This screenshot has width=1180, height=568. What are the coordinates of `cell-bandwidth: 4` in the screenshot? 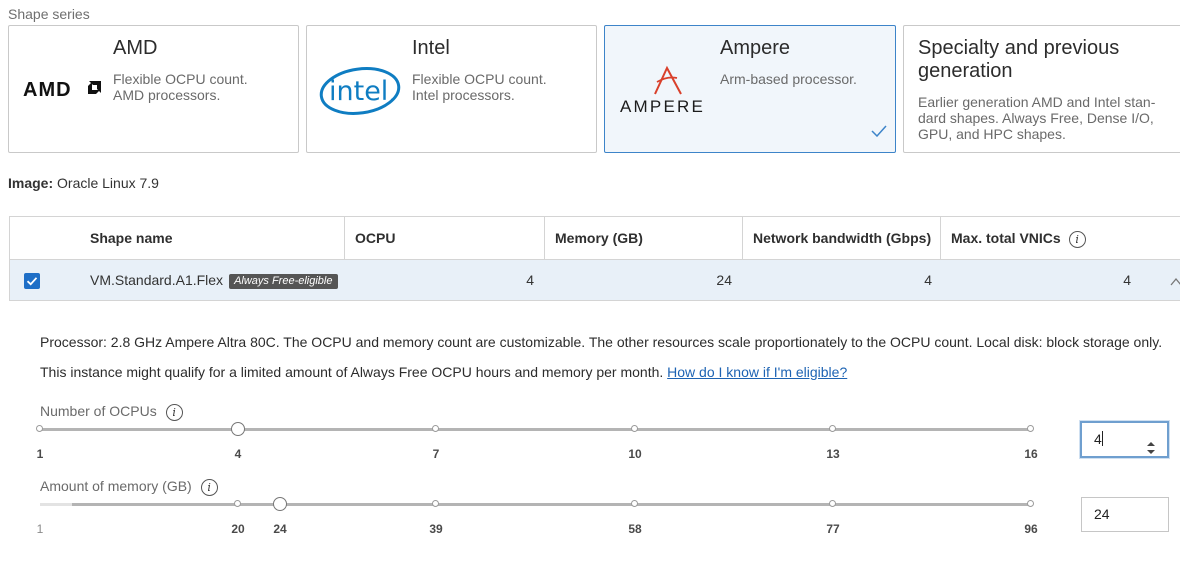 It's located at (928, 280).